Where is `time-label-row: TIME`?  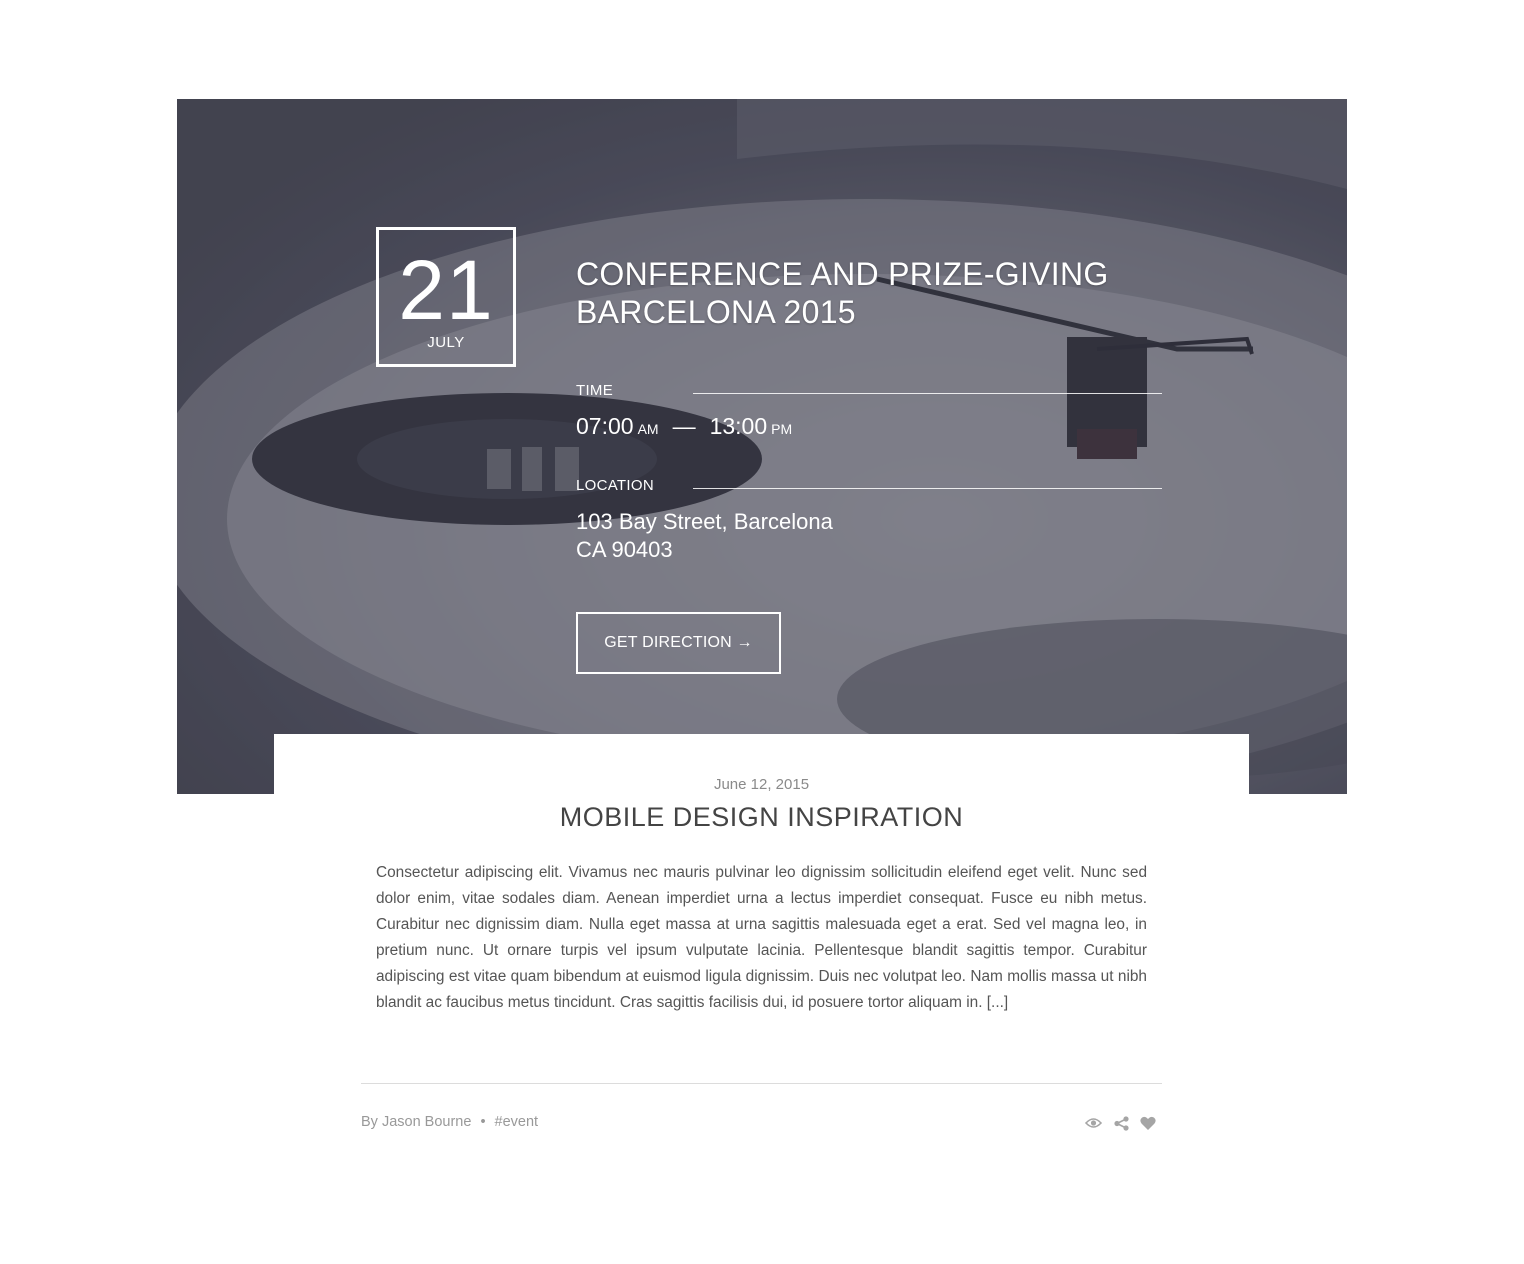
time-label-row: TIME is located at coordinates (869, 392).